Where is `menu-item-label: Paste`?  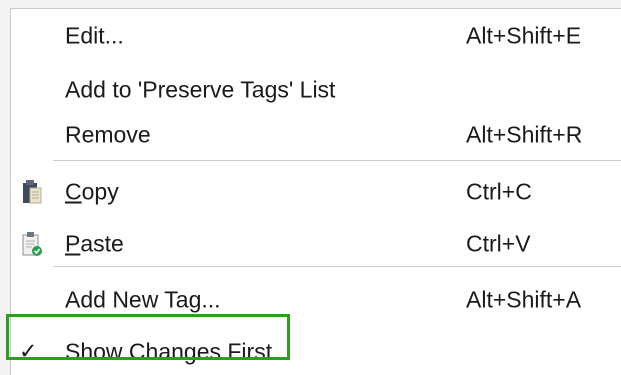
menu-item-label: Paste is located at coordinates (94, 243).